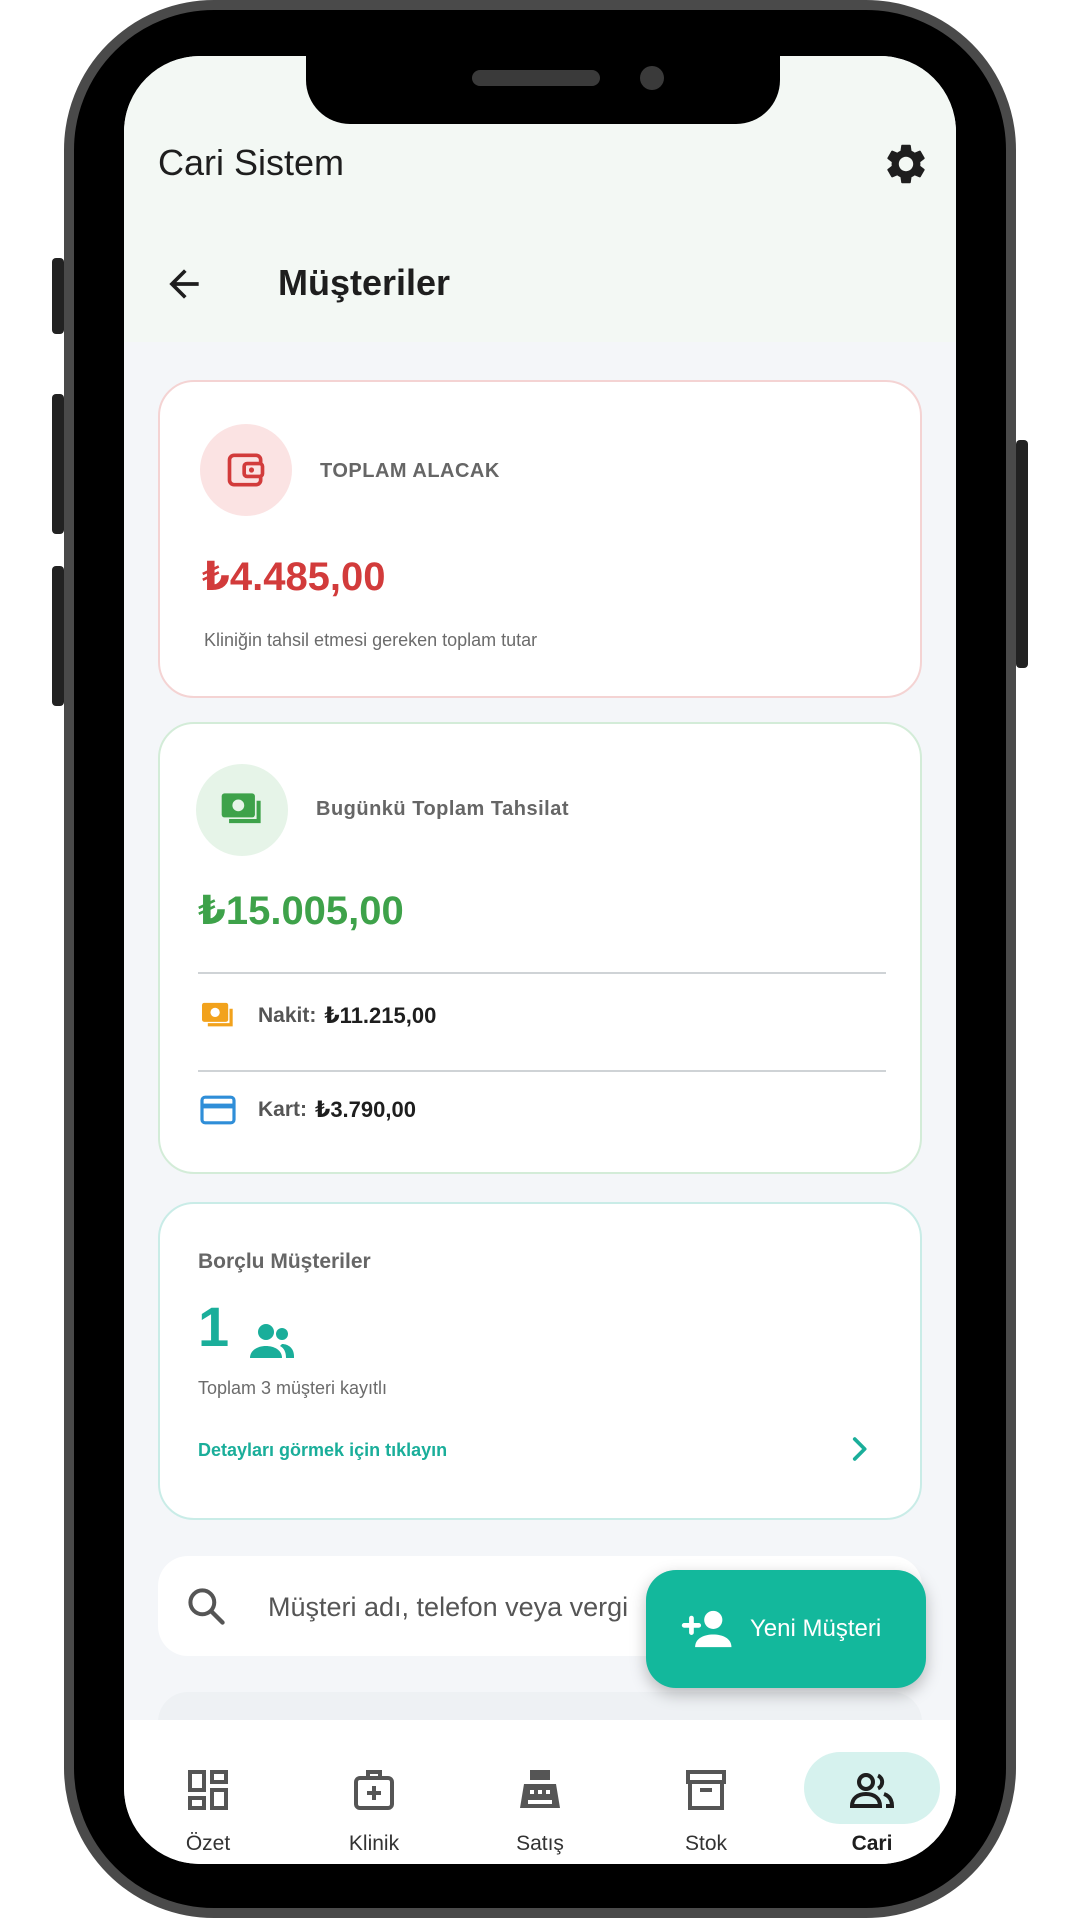 This screenshot has width=1080, height=1920. What do you see at coordinates (217, 1014) in the screenshot?
I see `cash-icon` at bounding box center [217, 1014].